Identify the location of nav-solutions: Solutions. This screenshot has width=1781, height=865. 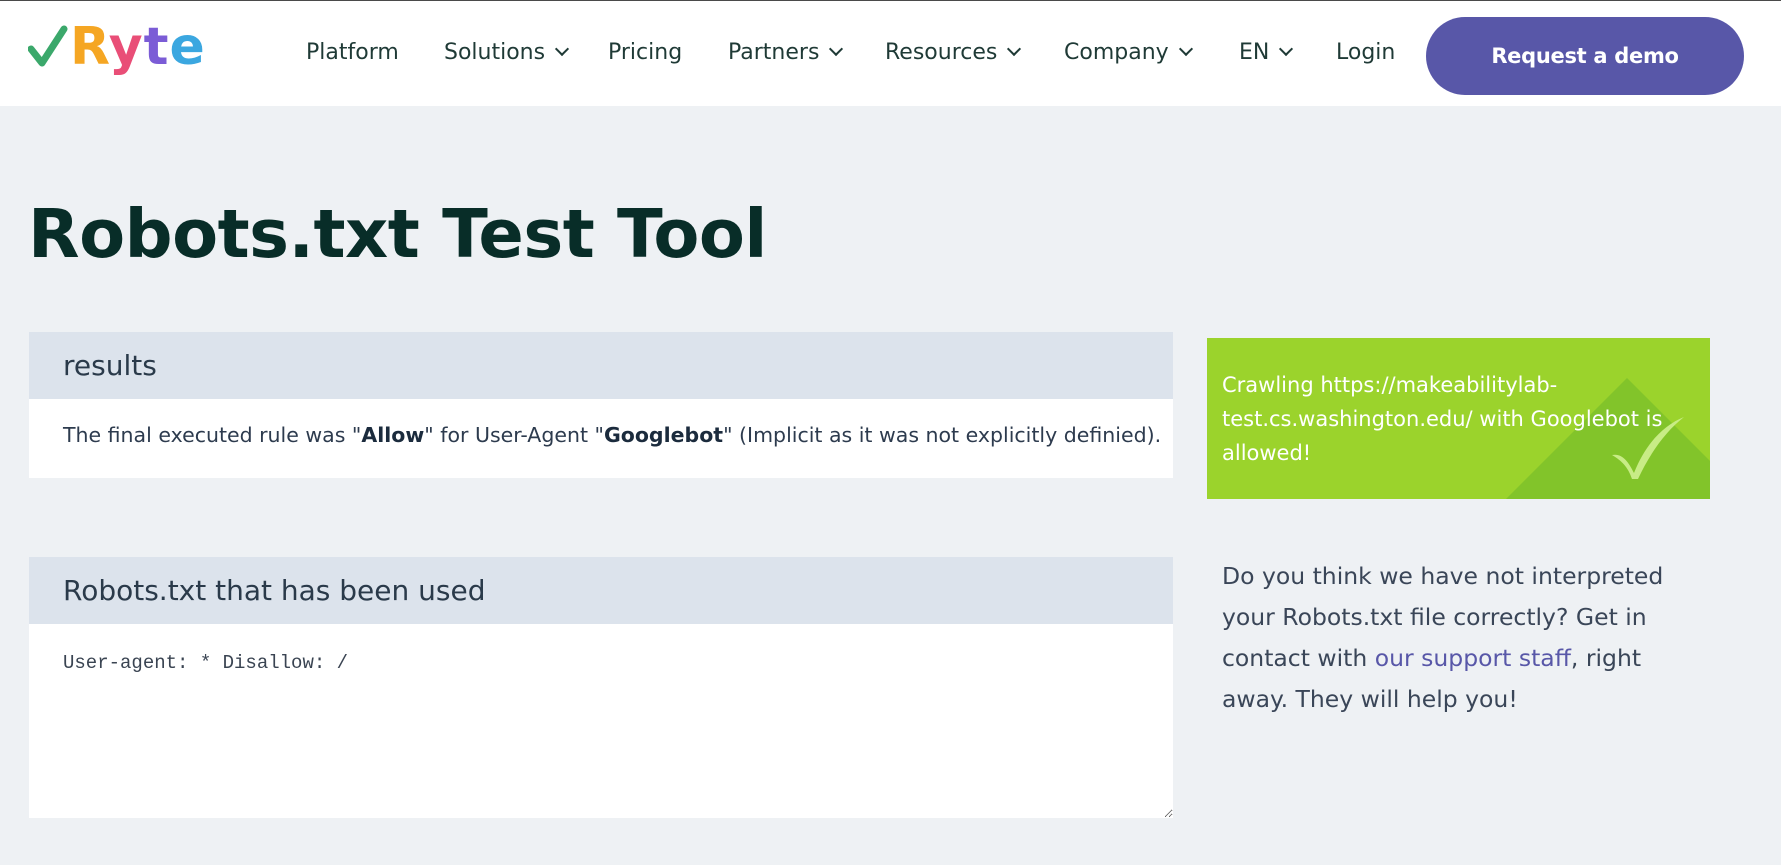
(507, 52).